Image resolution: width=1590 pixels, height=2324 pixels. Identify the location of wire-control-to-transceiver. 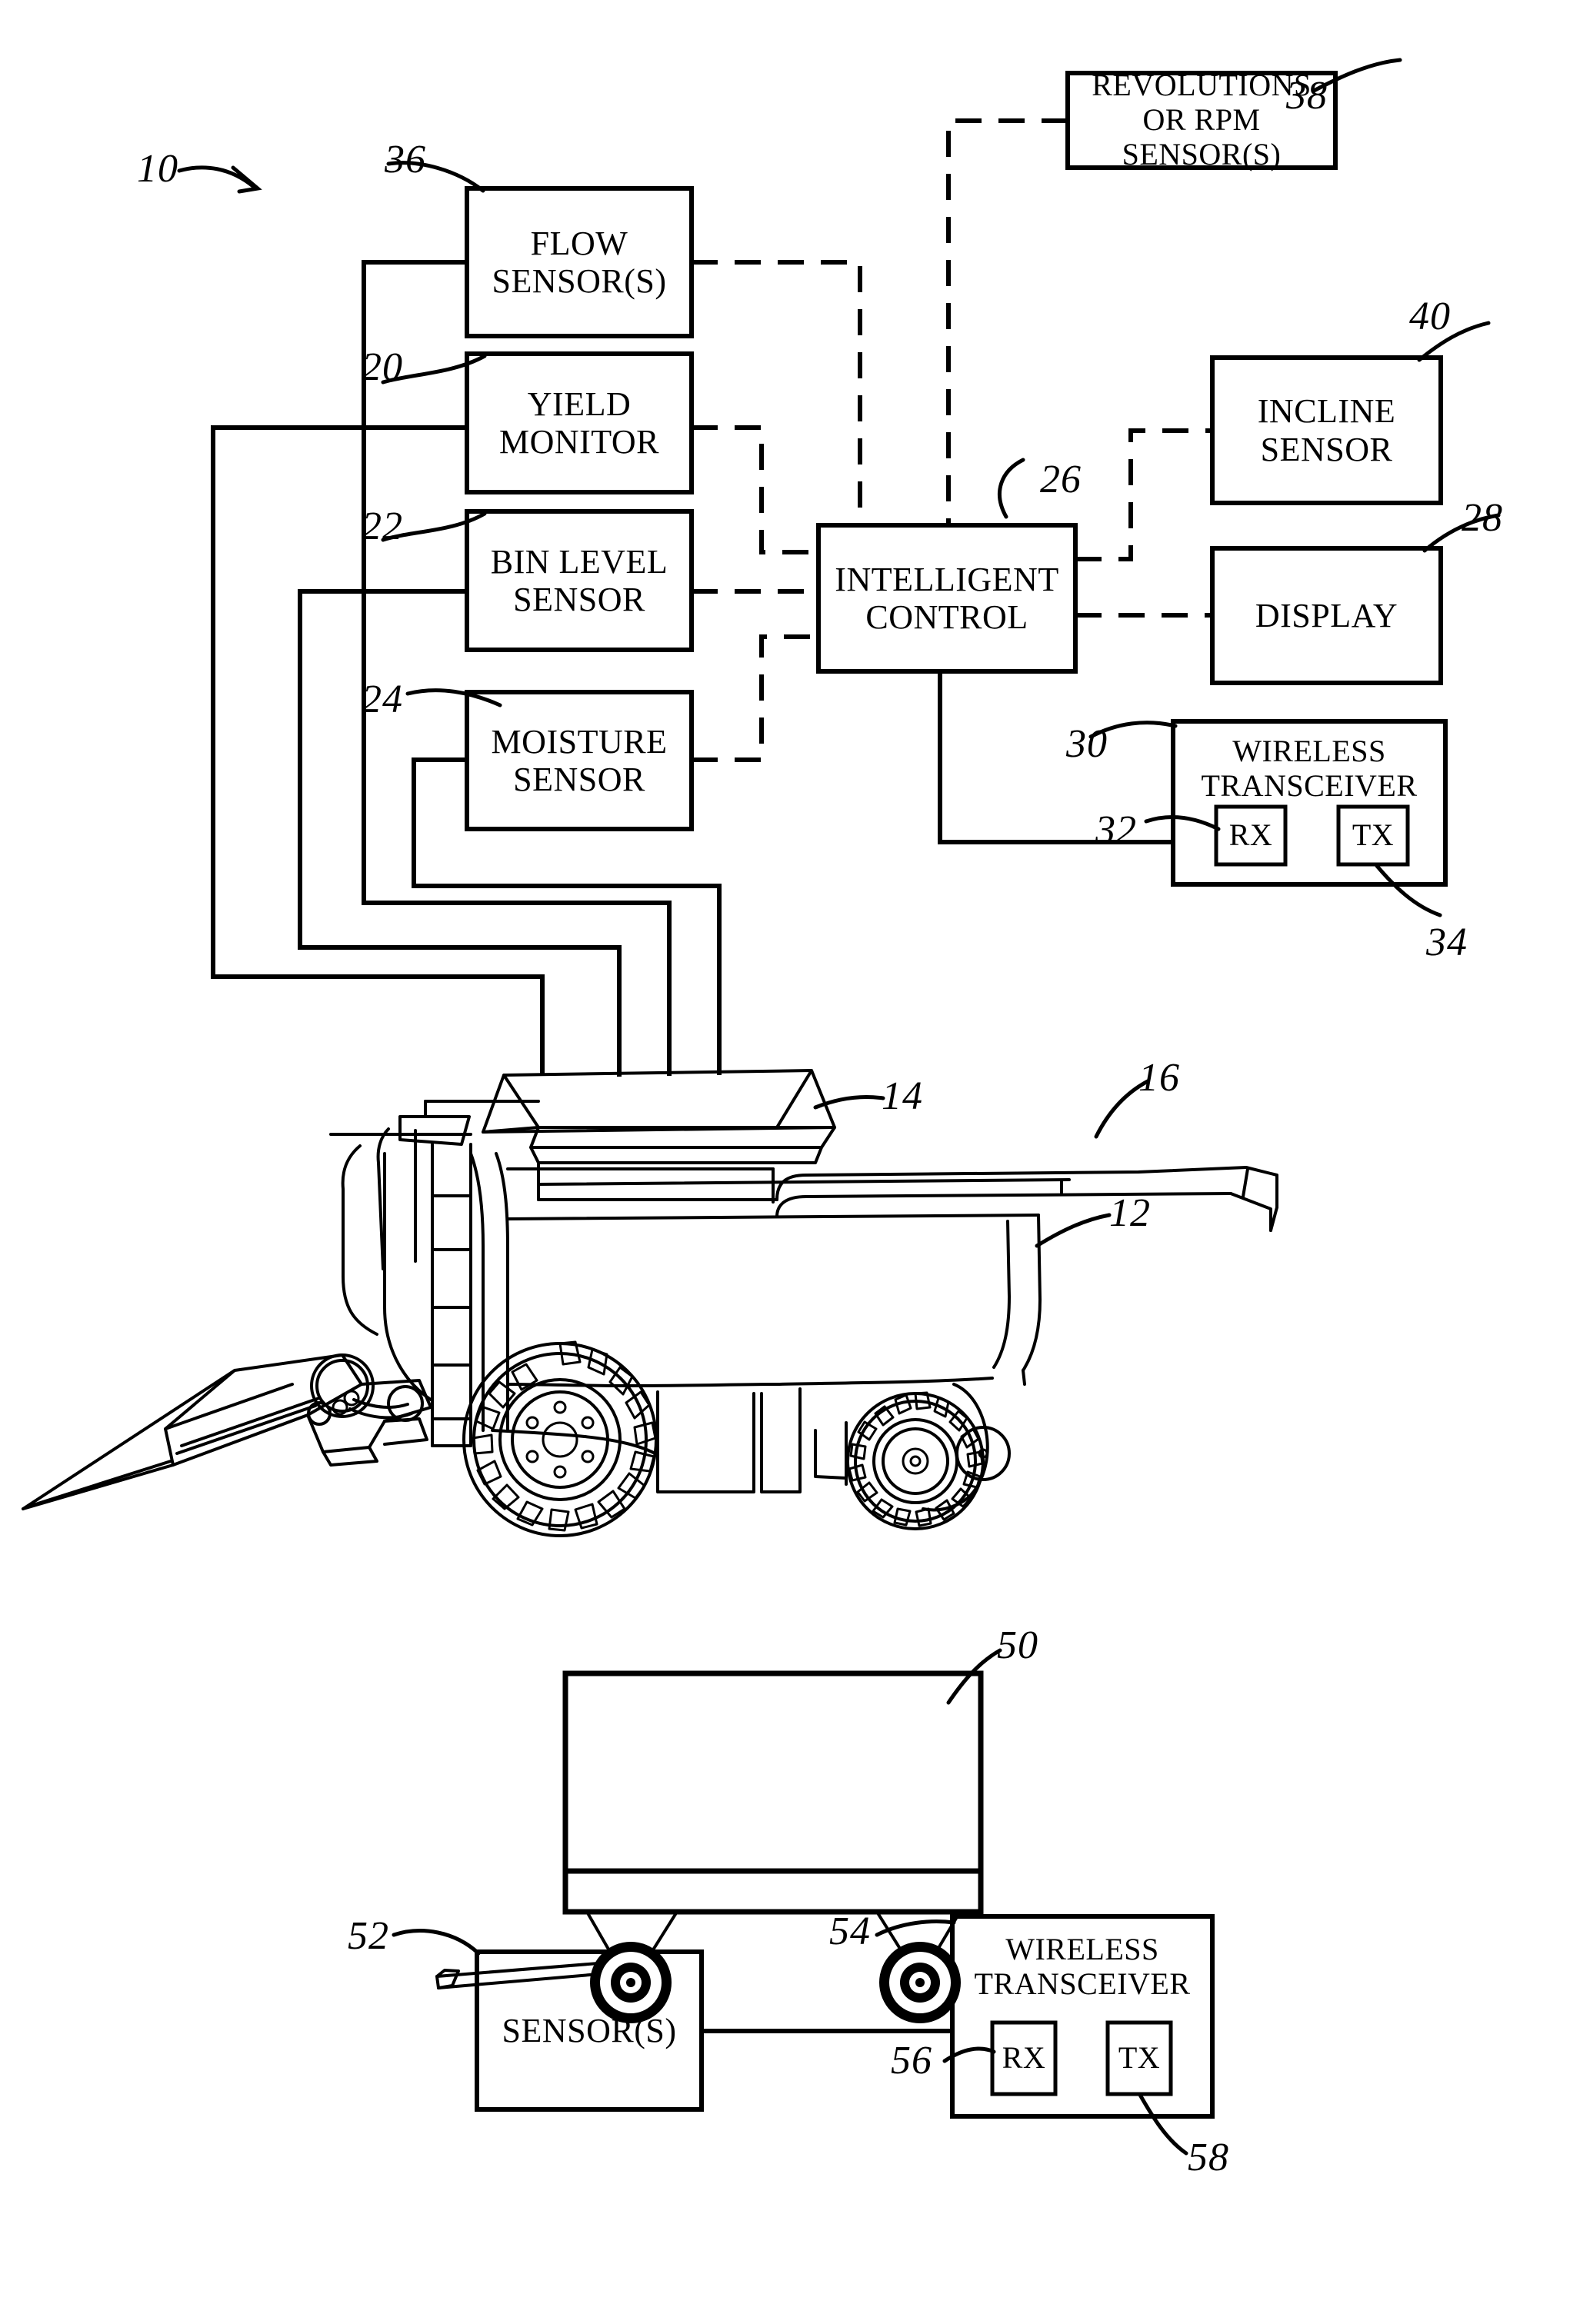
(1056, 757).